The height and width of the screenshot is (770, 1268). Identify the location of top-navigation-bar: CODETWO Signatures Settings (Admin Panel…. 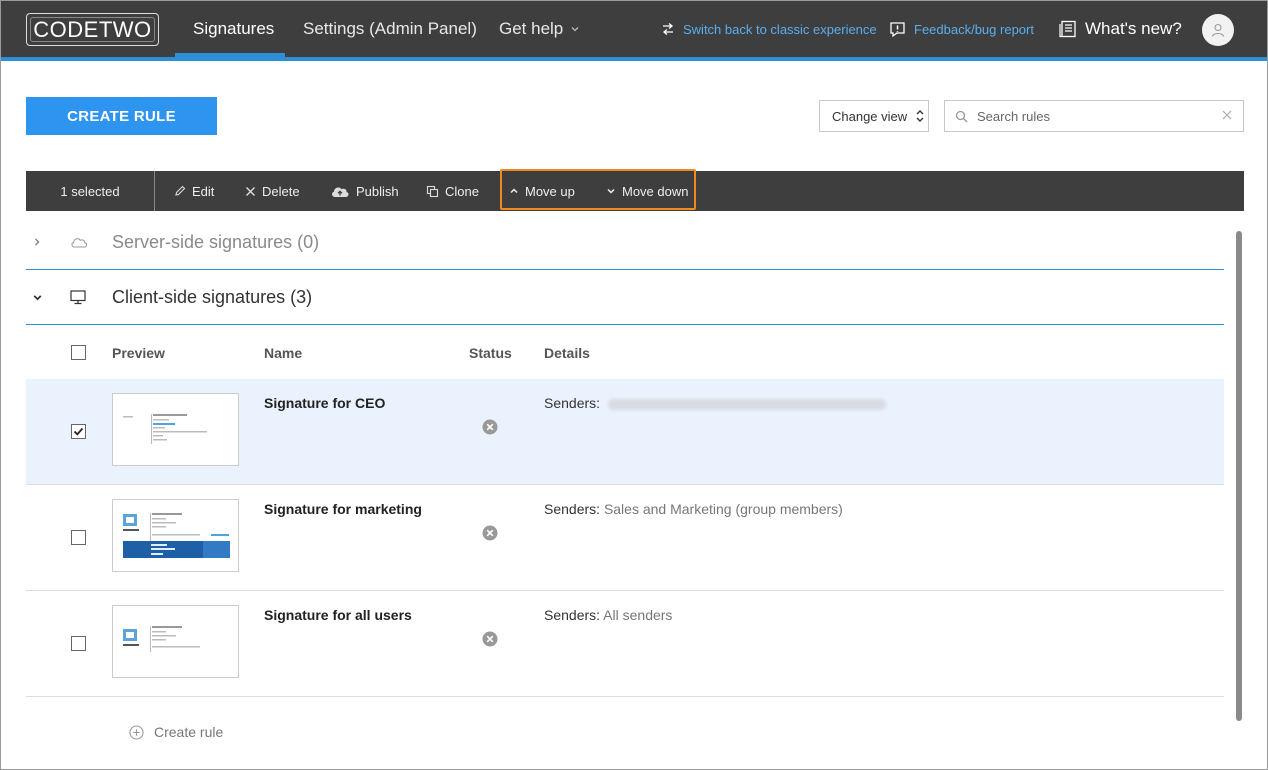
(634, 29).